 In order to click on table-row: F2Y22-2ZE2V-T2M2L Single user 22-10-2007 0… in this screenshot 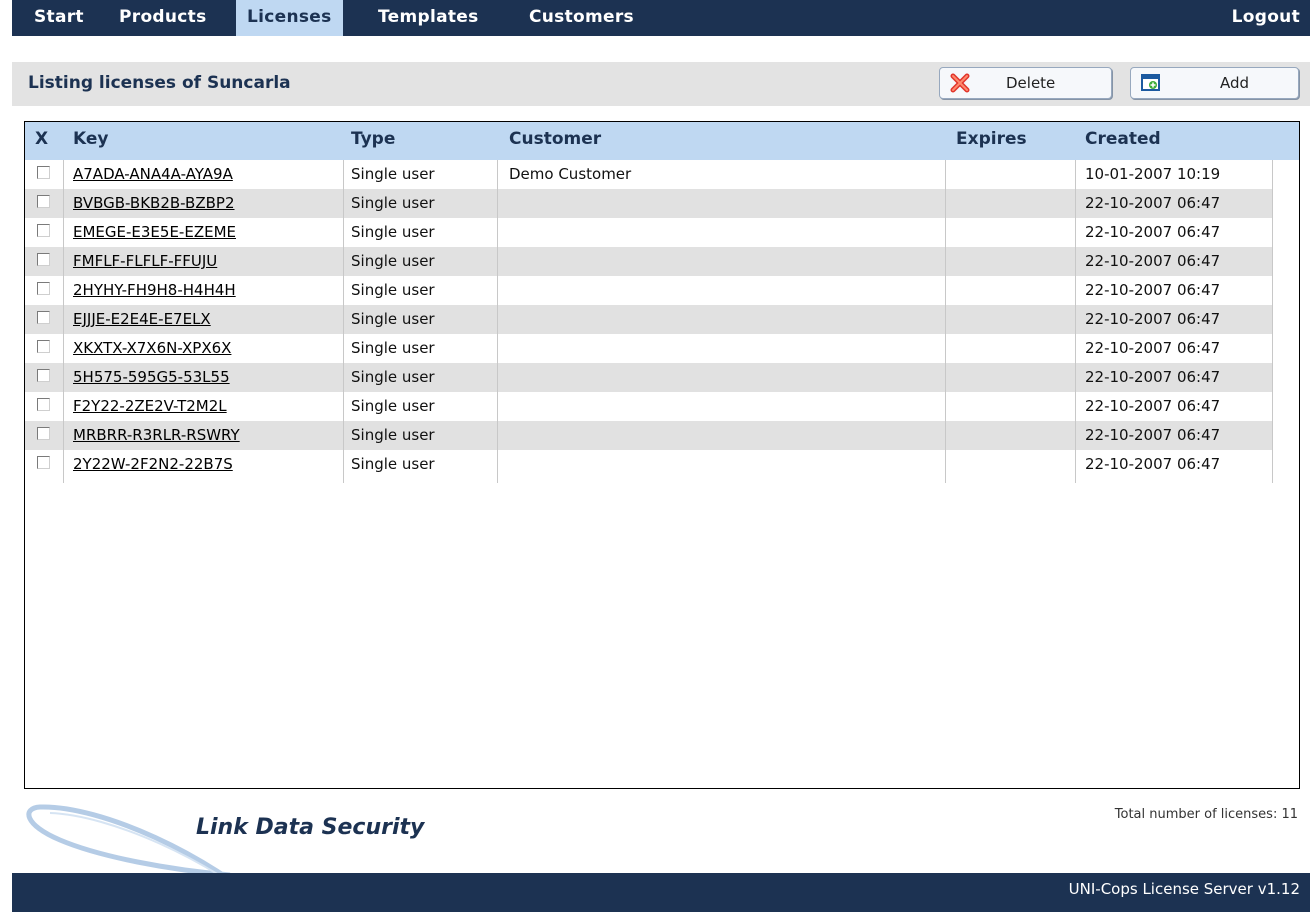, I will do `click(648, 406)`.